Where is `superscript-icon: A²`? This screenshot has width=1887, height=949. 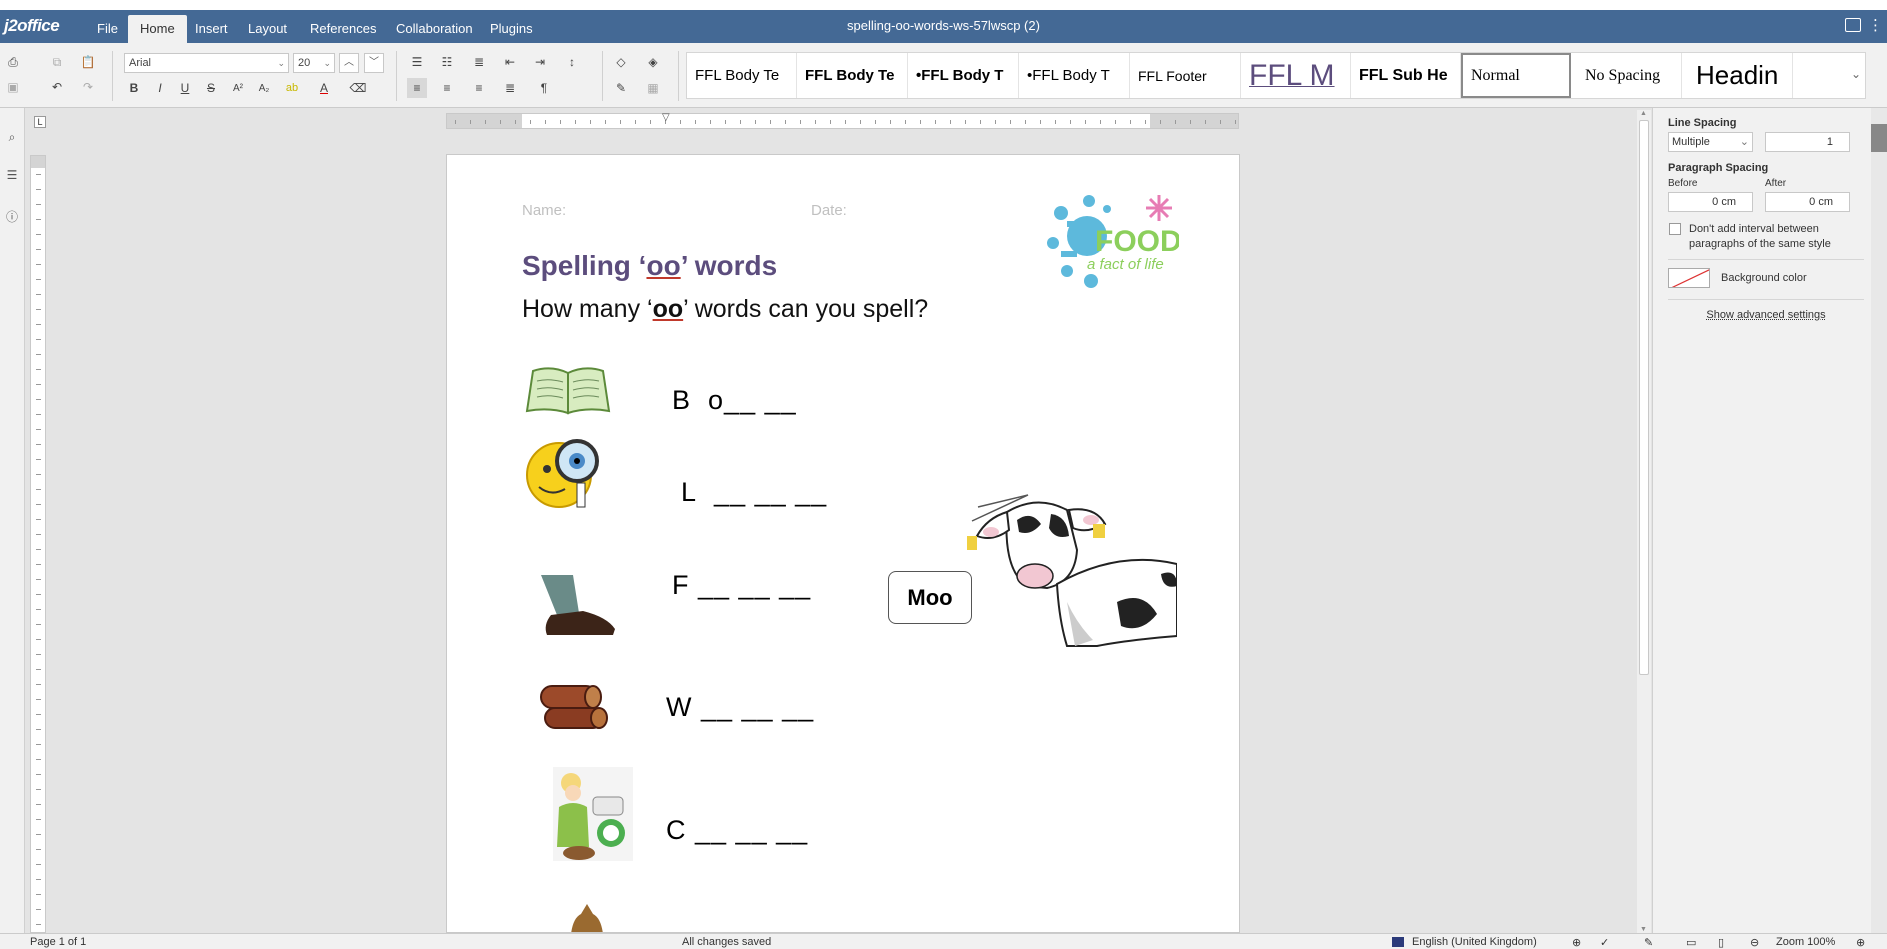
superscript-icon: A² is located at coordinates (238, 88).